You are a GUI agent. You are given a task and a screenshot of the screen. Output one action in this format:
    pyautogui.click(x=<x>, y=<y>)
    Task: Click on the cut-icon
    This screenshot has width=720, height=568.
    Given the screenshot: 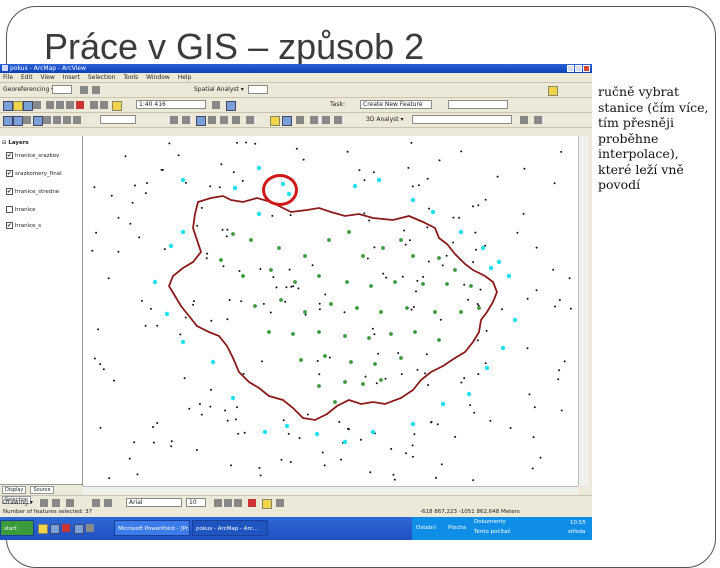 What is the action you would take?
    pyautogui.click(x=50, y=105)
    